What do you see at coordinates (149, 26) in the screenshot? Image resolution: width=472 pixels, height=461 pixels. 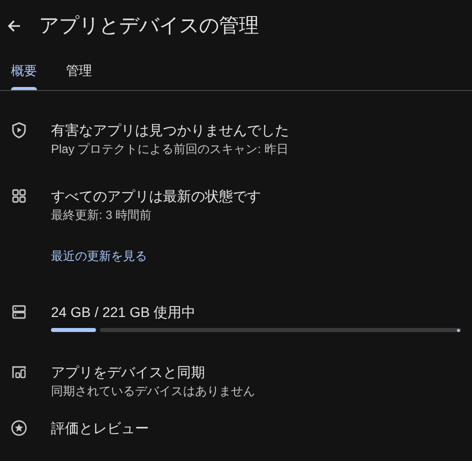 I see `page-title: アプリとデバイスの管理` at bounding box center [149, 26].